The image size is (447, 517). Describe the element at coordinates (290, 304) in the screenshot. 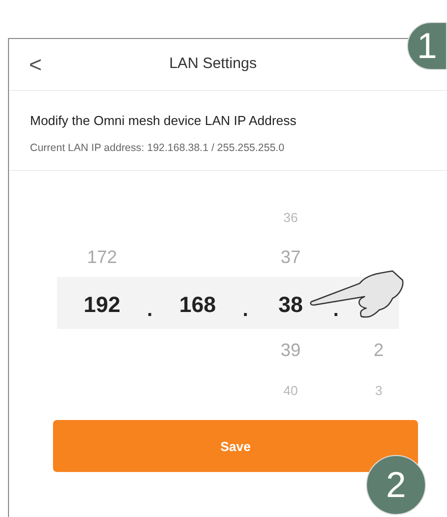

I see `picker-selected-value: 38` at that location.